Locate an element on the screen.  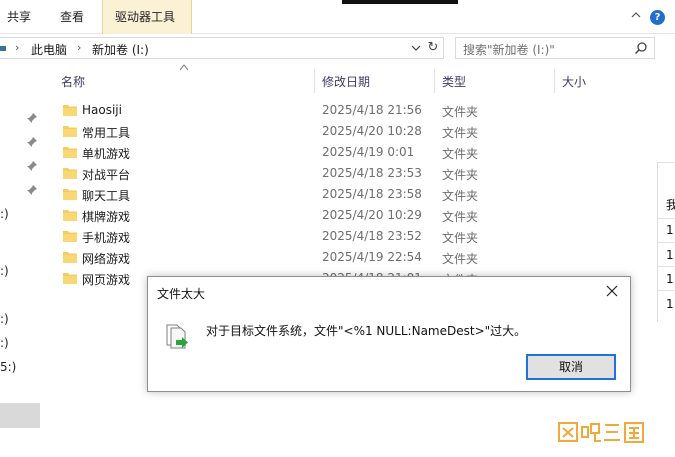
file-date: 2025/4/18 23:53 is located at coordinates (372, 173).